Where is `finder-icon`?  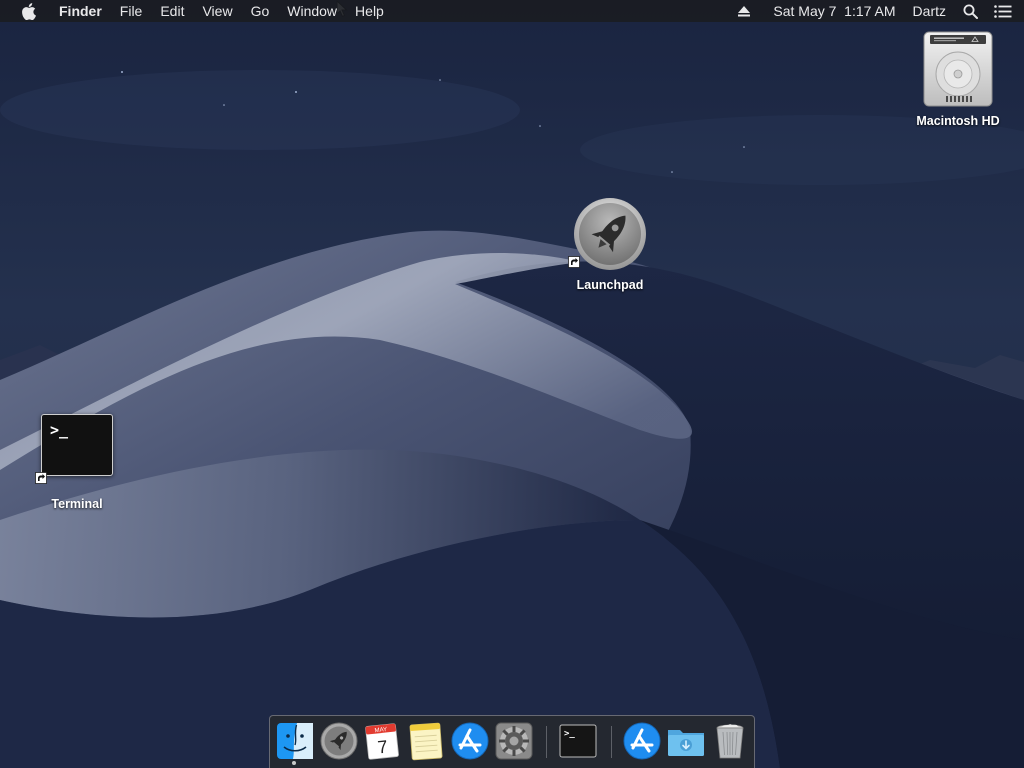
finder-icon is located at coordinates (295, 741).